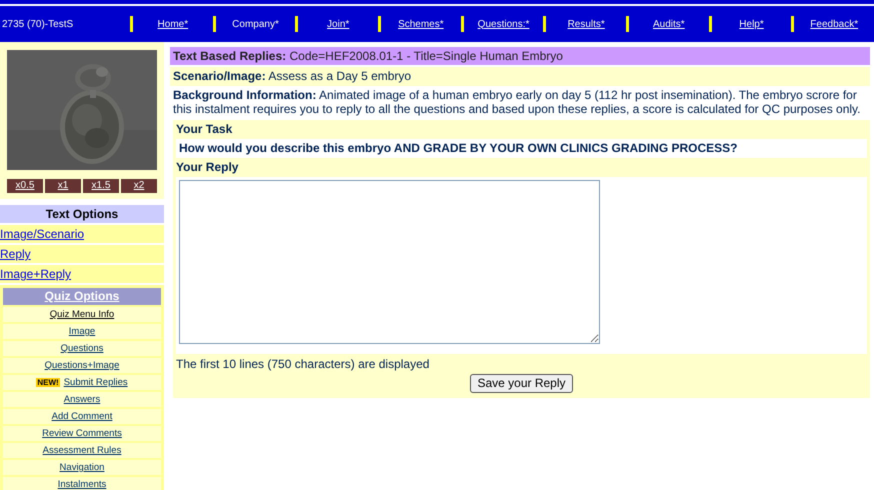 This screenshot has width=874, height=490. Describe the element at coordinates (205, 129) in the screenshot. I see `task-heading: Your Task` at that location.